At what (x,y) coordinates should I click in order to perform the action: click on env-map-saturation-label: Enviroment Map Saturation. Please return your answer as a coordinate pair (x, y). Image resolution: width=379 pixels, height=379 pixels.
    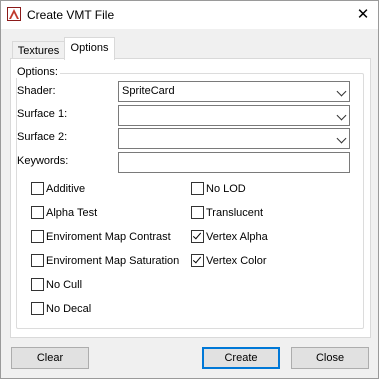
    Looking at the image, I should click on (113, 261).